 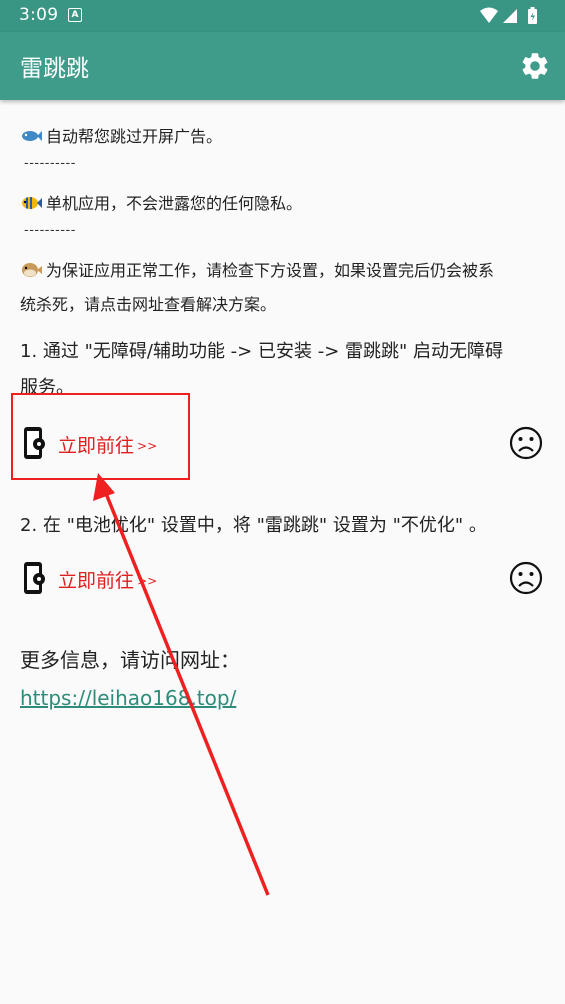 I want to click on step-1-goto-button: 立即前往 >>, so click(x=112, y=444).